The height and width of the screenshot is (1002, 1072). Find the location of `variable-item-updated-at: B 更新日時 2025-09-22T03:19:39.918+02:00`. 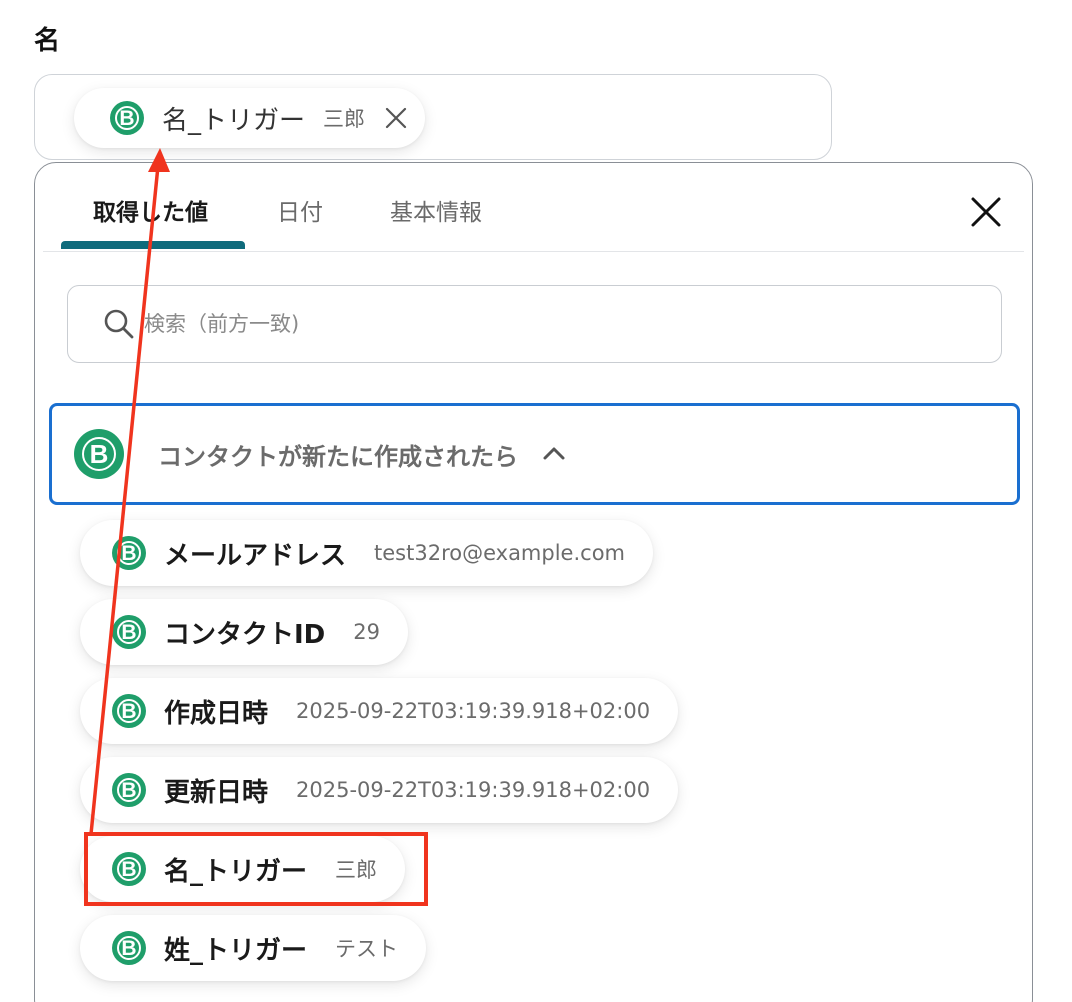

variable-item-updated-at: B 更新日時 2025-09-22T03:19:39.918+02:00 is located at coordinates (379, 790).